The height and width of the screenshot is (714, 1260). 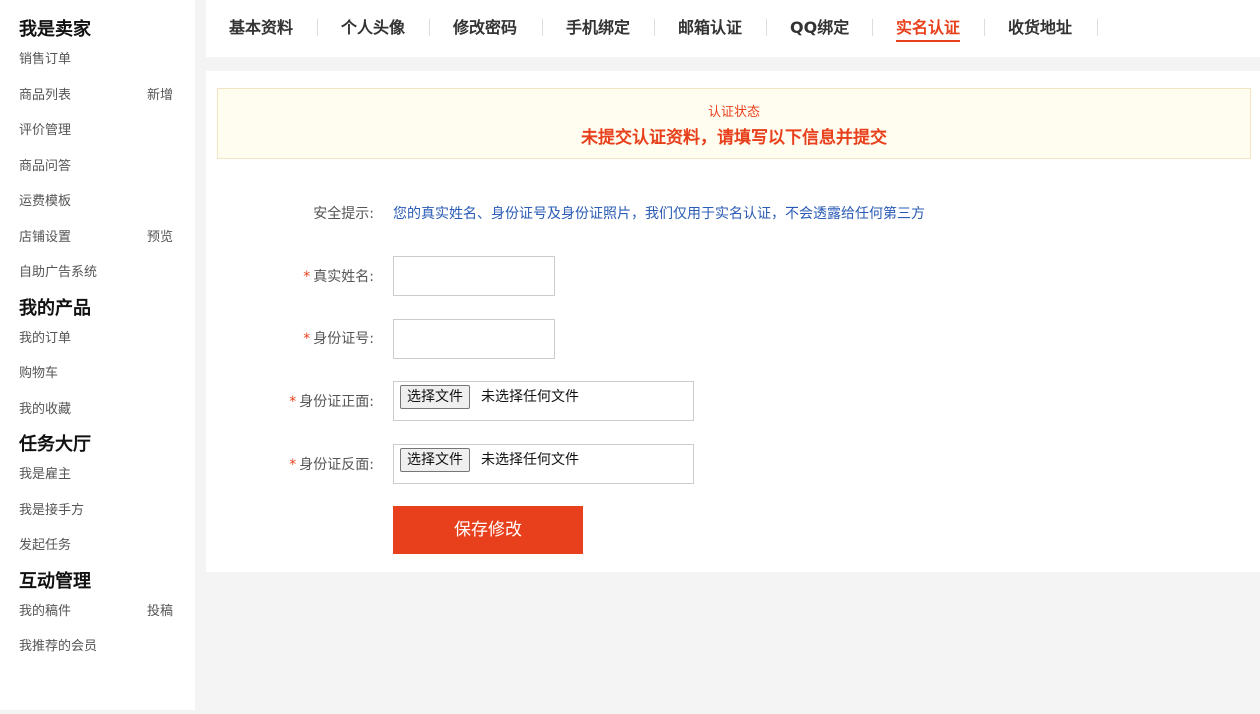 I want to click on id-back-label: * 身份证反面:, so click(x=331, y=464).